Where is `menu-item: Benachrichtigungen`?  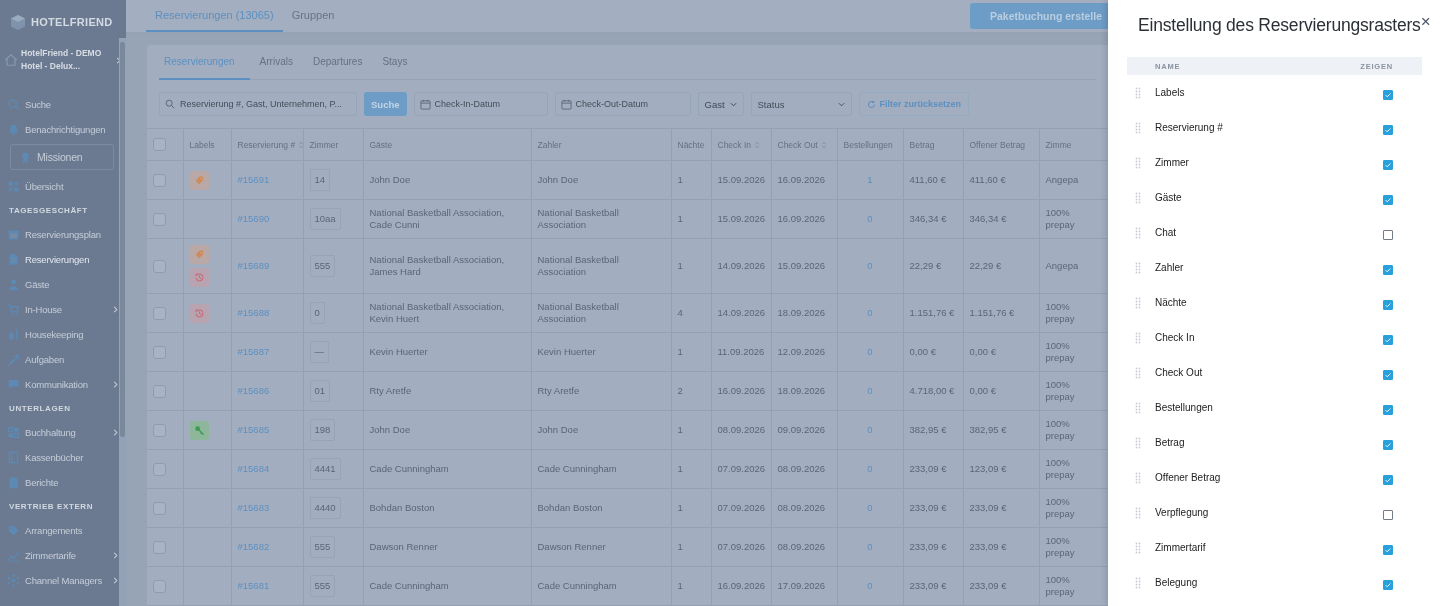
menu-item: Benachrichtigungen is located at coordinates (60, 129).